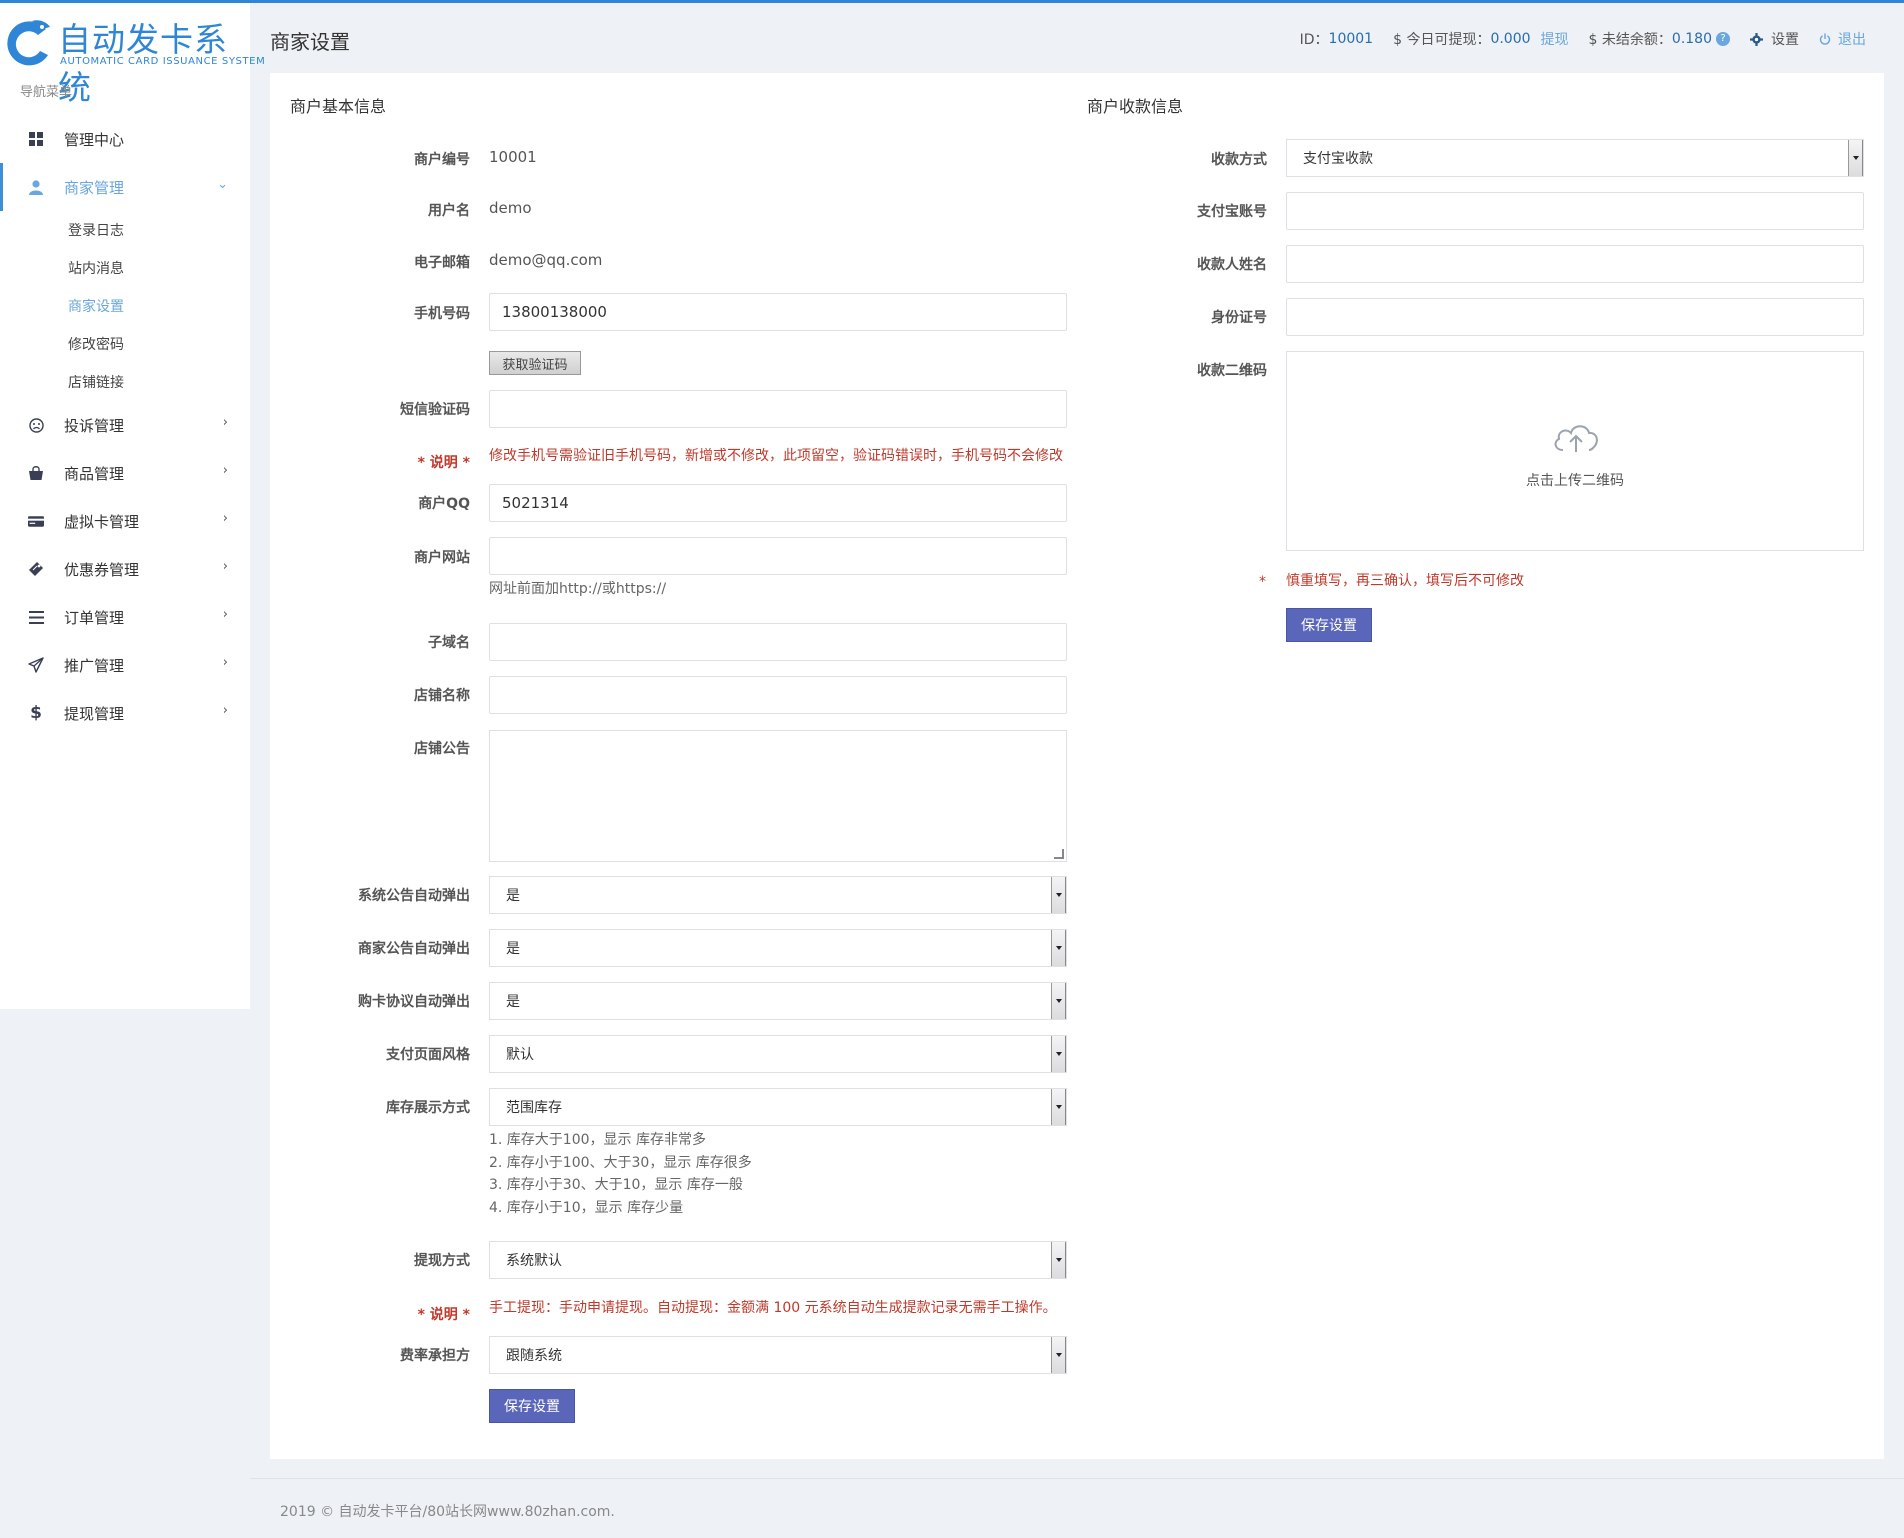 The width and height of the screenshot is (1904, 1538). What do you see at coordinates (535, 363) in the screenshot?
I see `get-code-button: 获取验证码` at bounding box center [535, 363].